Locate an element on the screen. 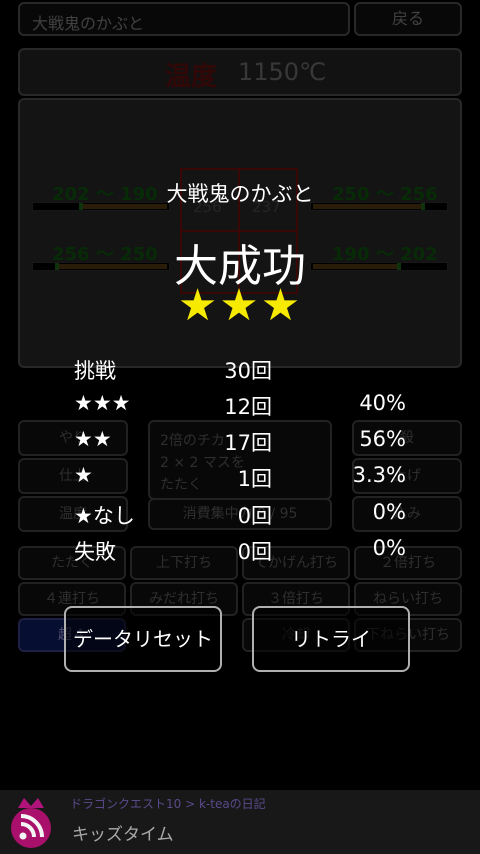 The image size is (480, 854). ad-source: ドラゴンクエスト10 > k-teaの日記 is located at coordinates (168, 804).